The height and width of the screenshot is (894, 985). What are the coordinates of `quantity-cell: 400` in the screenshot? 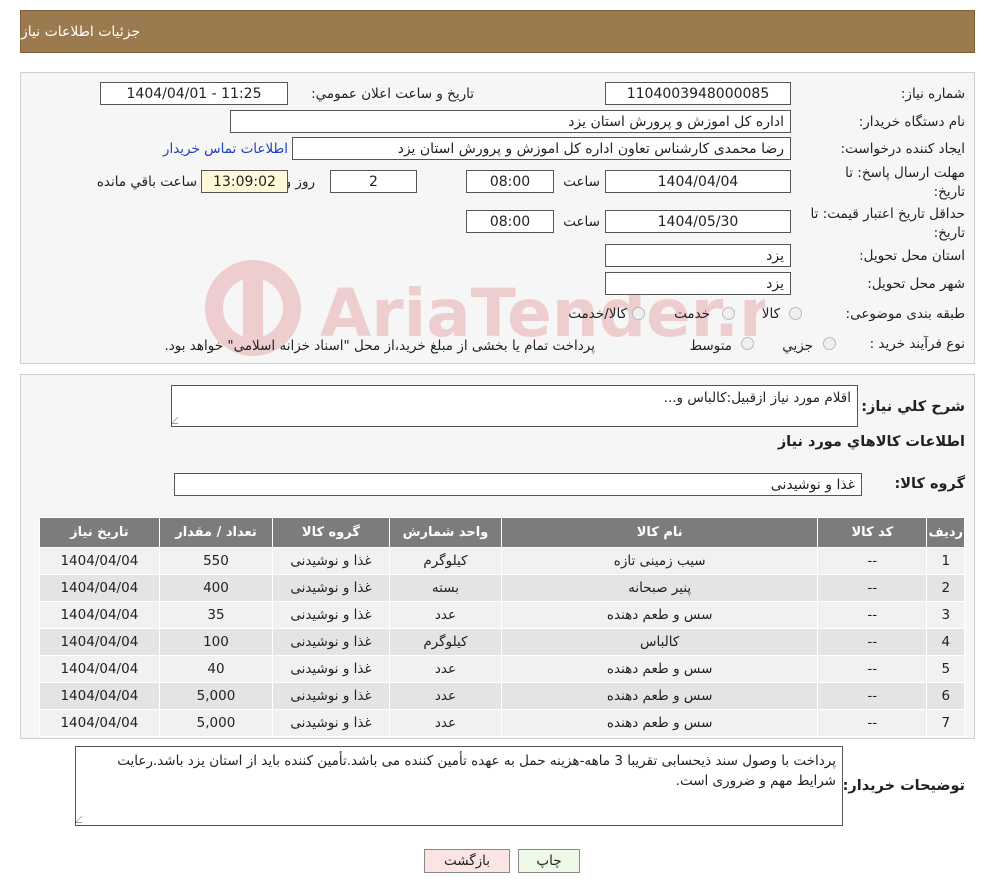 It's located at (215, 588).